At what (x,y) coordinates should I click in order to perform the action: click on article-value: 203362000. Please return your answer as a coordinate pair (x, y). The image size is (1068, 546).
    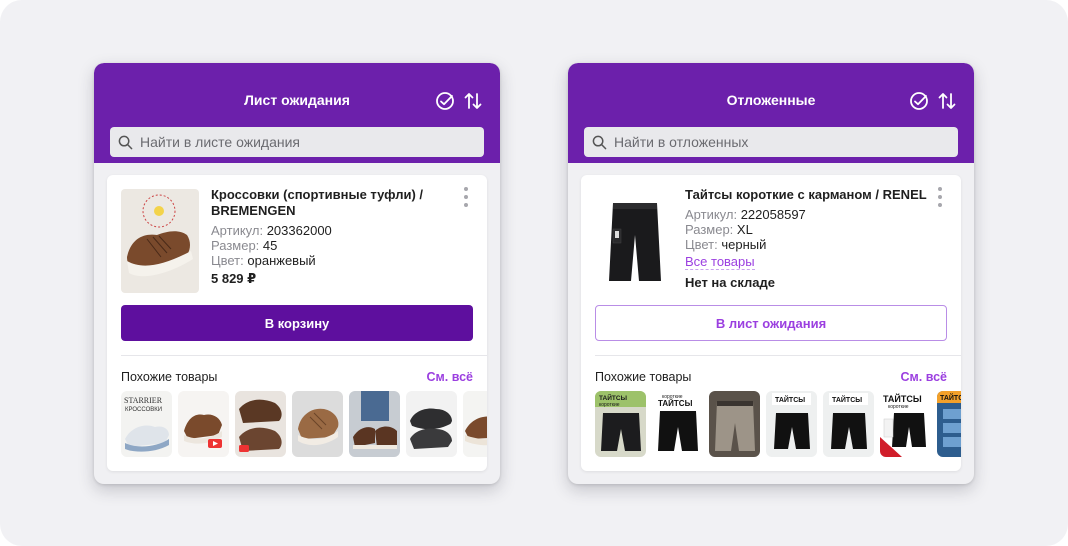
    Looking at the image, I should click on (299, 230).